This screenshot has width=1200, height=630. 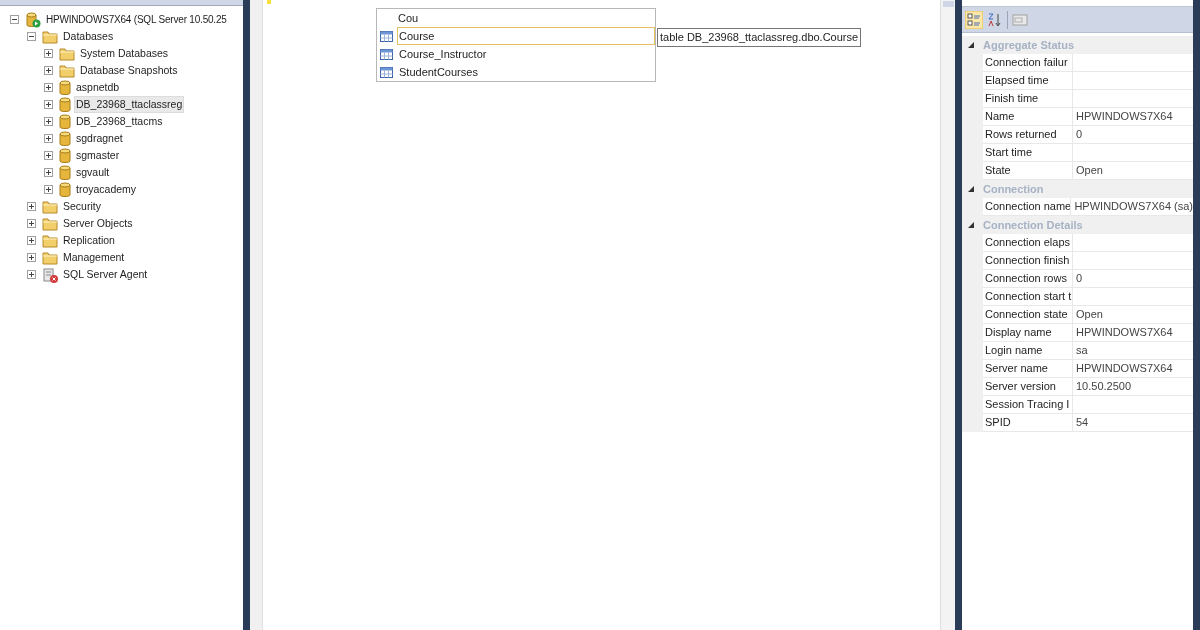 What do you see at coordinates (1028, 243) in the screenshot?
I see `property-name: Connection elaps` at bounding box center [1028, 243].